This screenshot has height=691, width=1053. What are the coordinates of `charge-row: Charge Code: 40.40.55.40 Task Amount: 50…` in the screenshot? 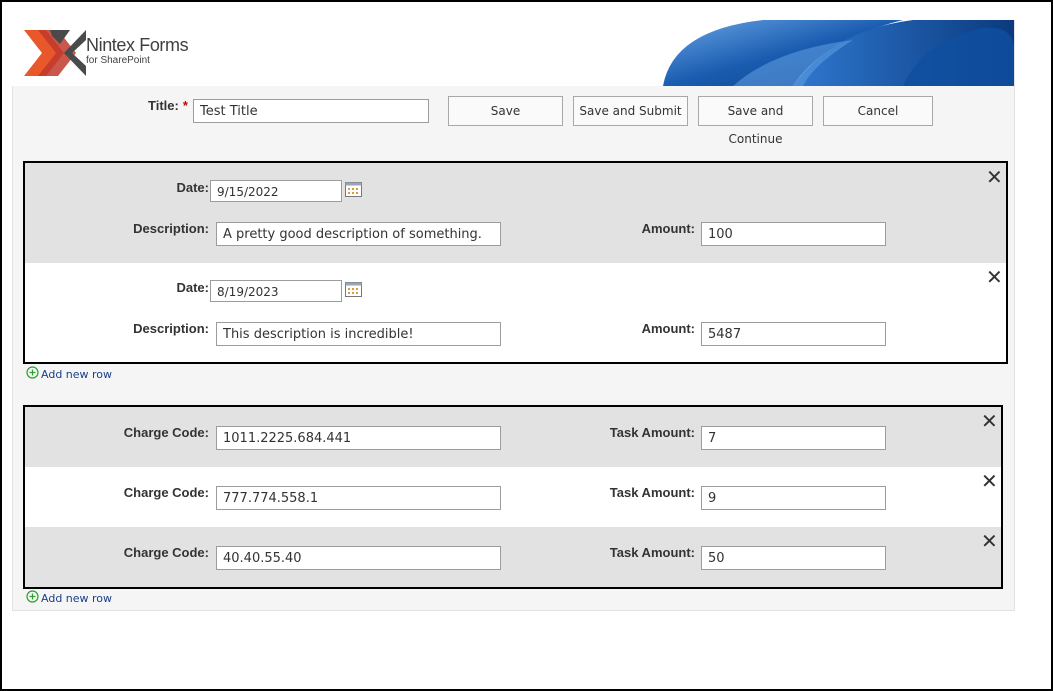 It's located at (513, 557).